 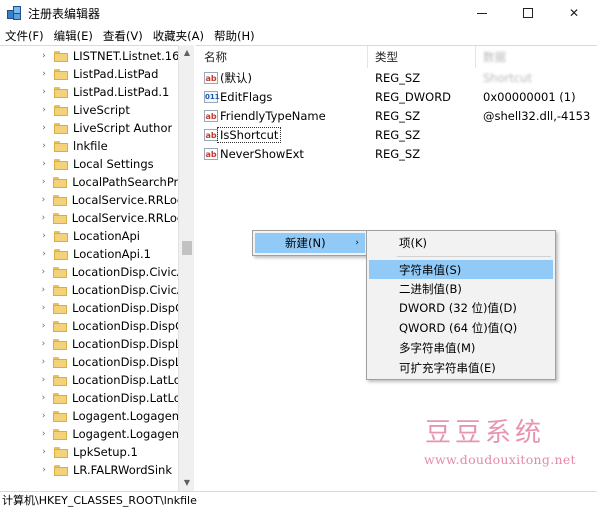 I want to click on tree-item: › LR.FALRWordSink, so click(x=89, y=470).